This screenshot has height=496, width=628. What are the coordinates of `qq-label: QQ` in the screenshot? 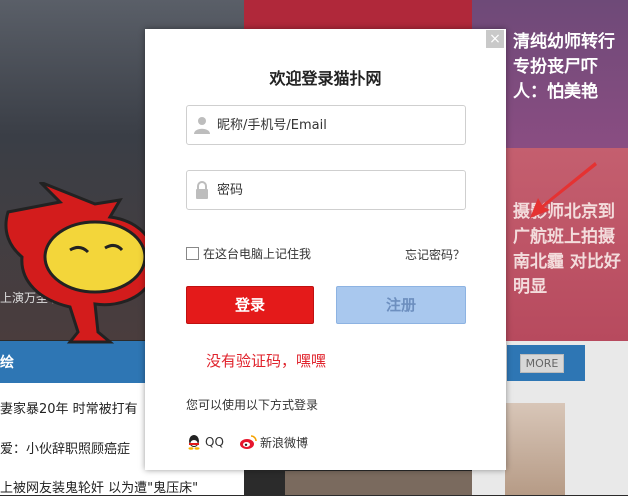 It's located at (214, 442).